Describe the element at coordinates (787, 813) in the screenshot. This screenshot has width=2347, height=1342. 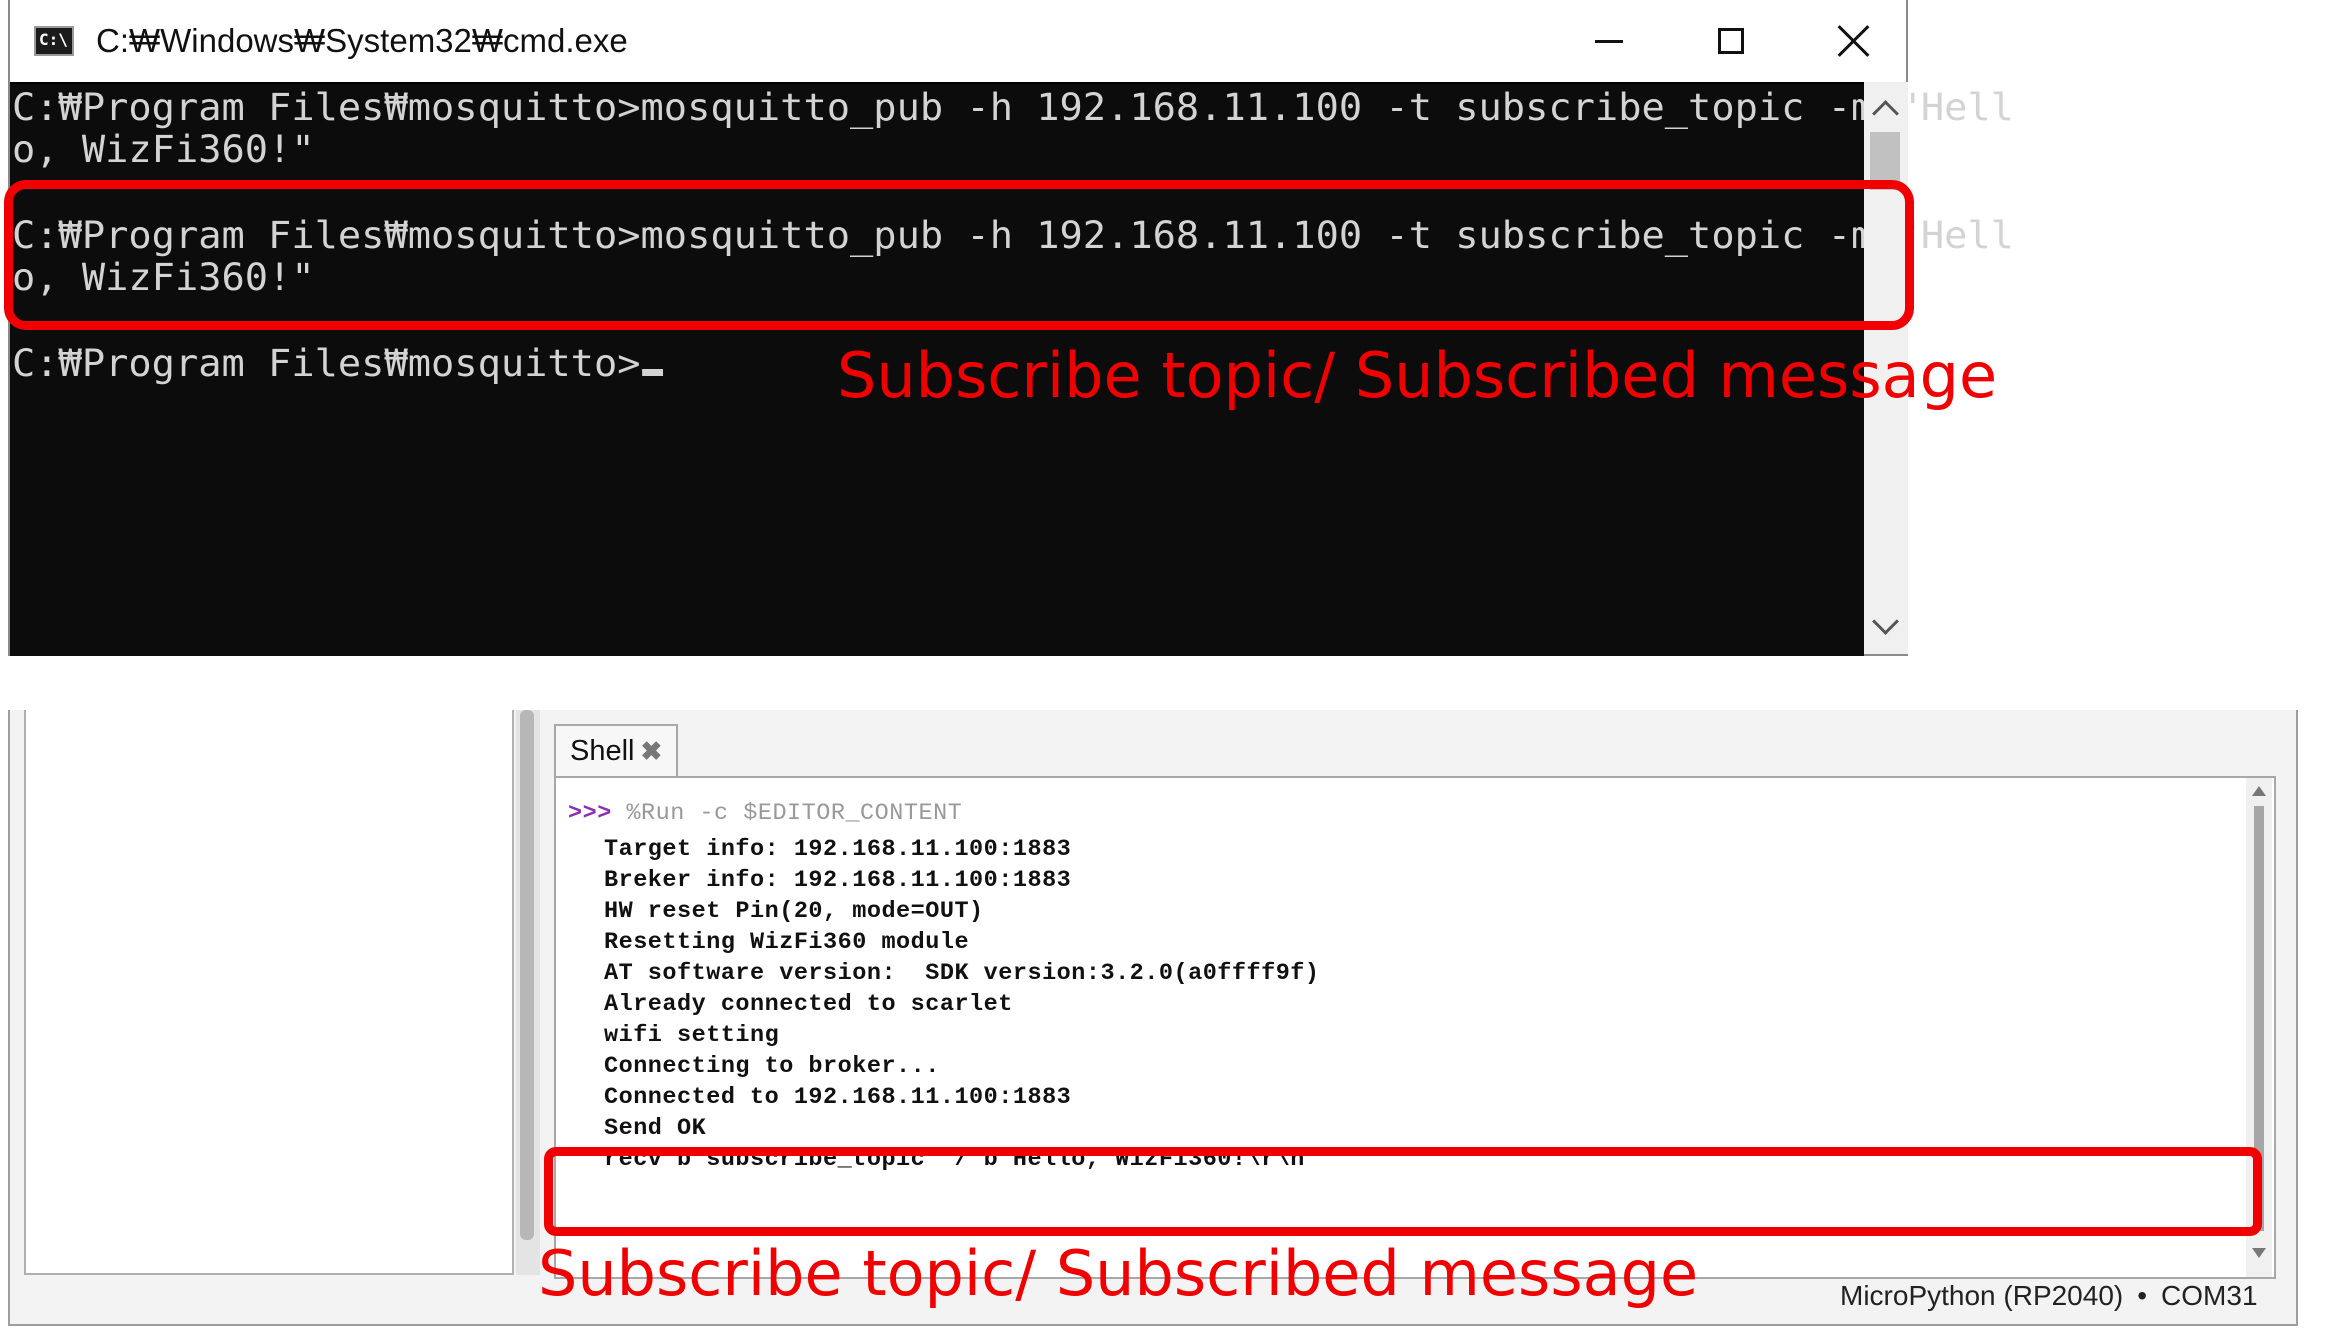
I see `shell-command: %Run -c $EDITOR_CONTENT` at that location.